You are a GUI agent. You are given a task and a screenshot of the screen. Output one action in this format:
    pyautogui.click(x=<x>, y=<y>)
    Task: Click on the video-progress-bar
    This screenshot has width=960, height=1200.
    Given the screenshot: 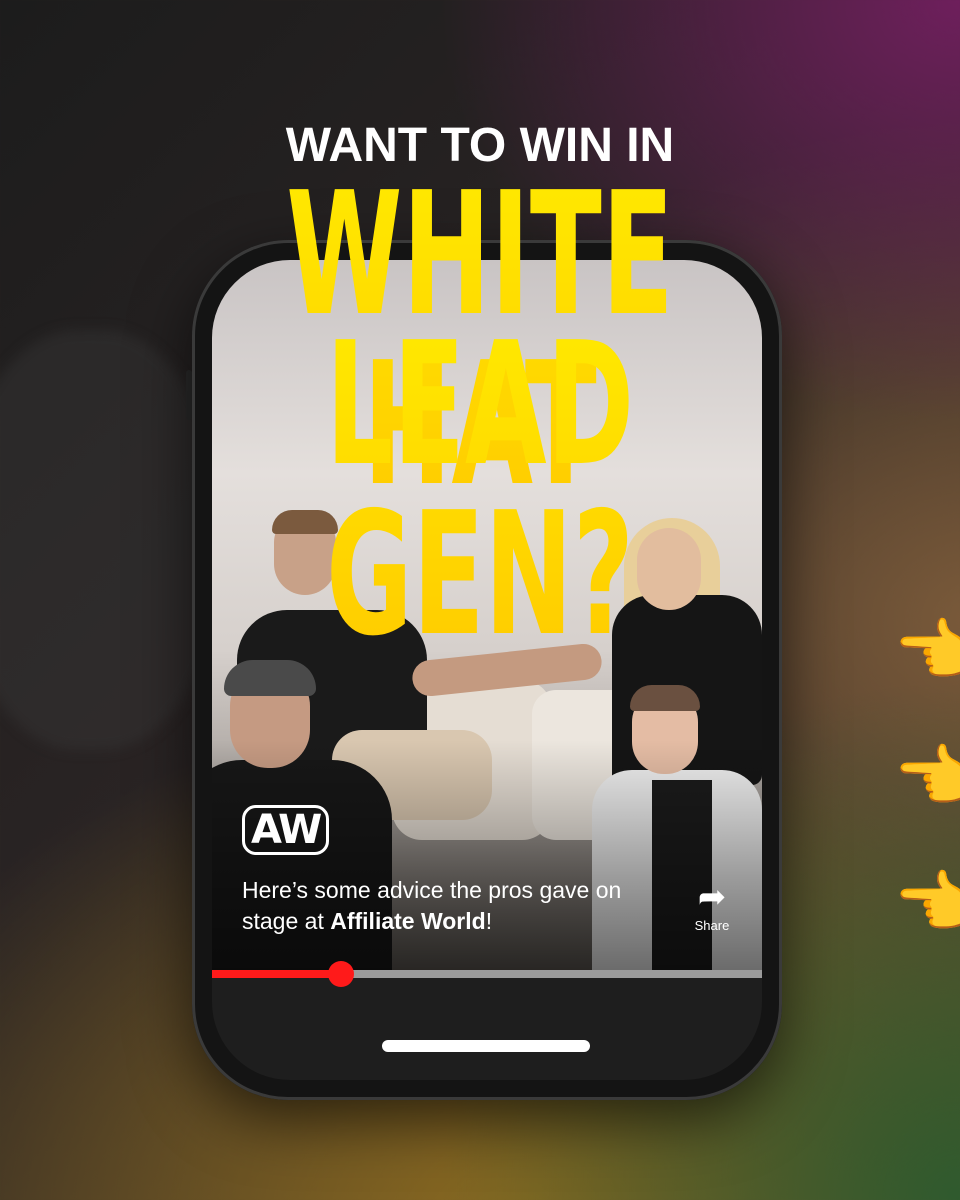 What is the action you would take?
    pyautogui.click(x=487, y=974)
    